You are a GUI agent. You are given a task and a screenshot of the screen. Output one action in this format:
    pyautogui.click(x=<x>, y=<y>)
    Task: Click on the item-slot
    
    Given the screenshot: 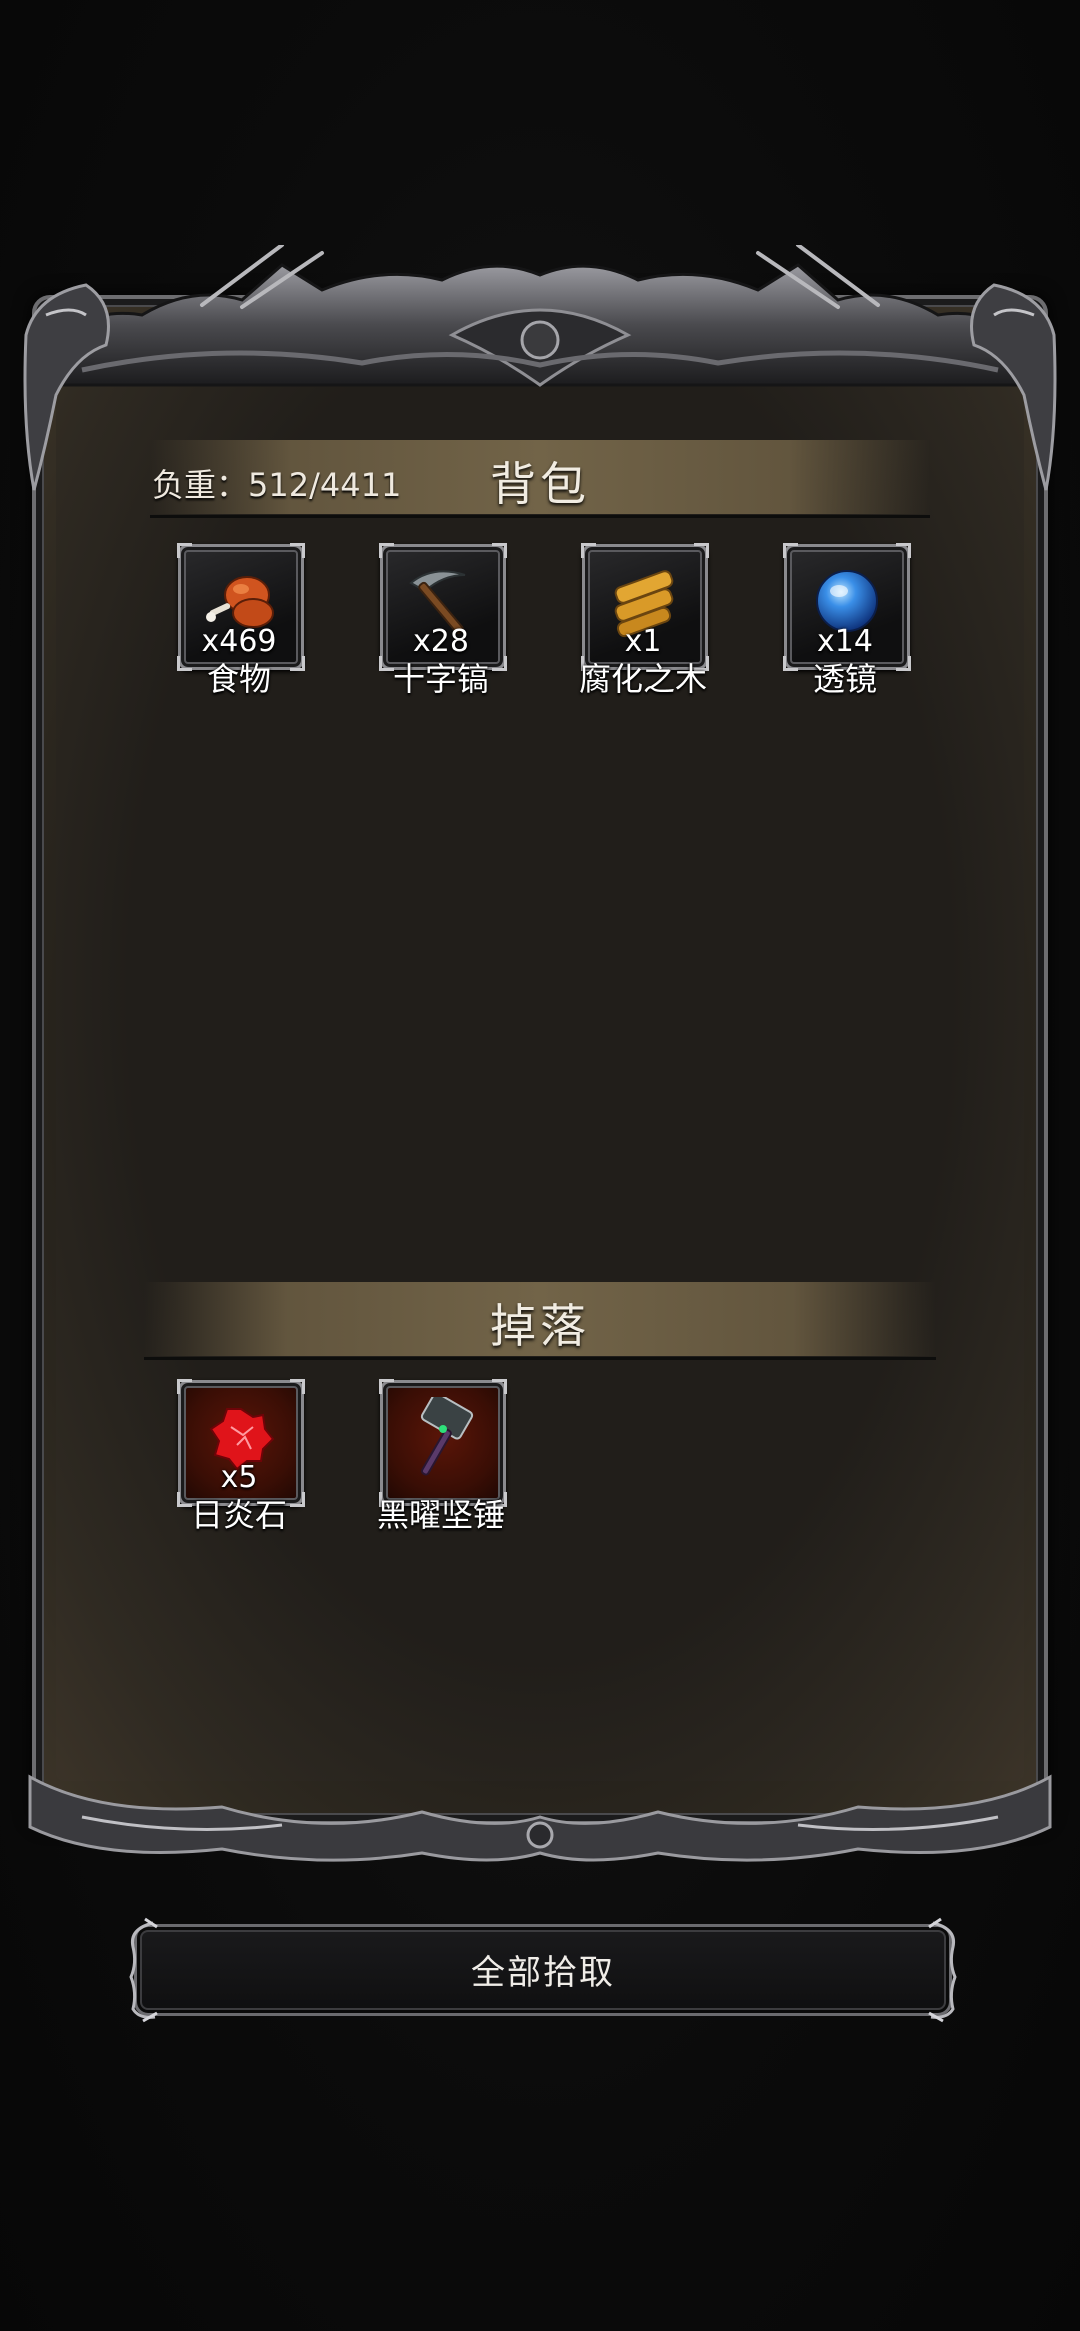 What is the action you would take?
    pyautogui.click(x=443, y=1443)
    